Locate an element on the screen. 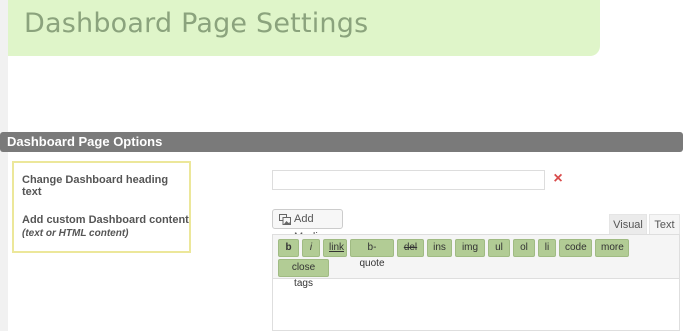  custom-content-hint: (text or HTML content) is located at coordinates (75, 233).